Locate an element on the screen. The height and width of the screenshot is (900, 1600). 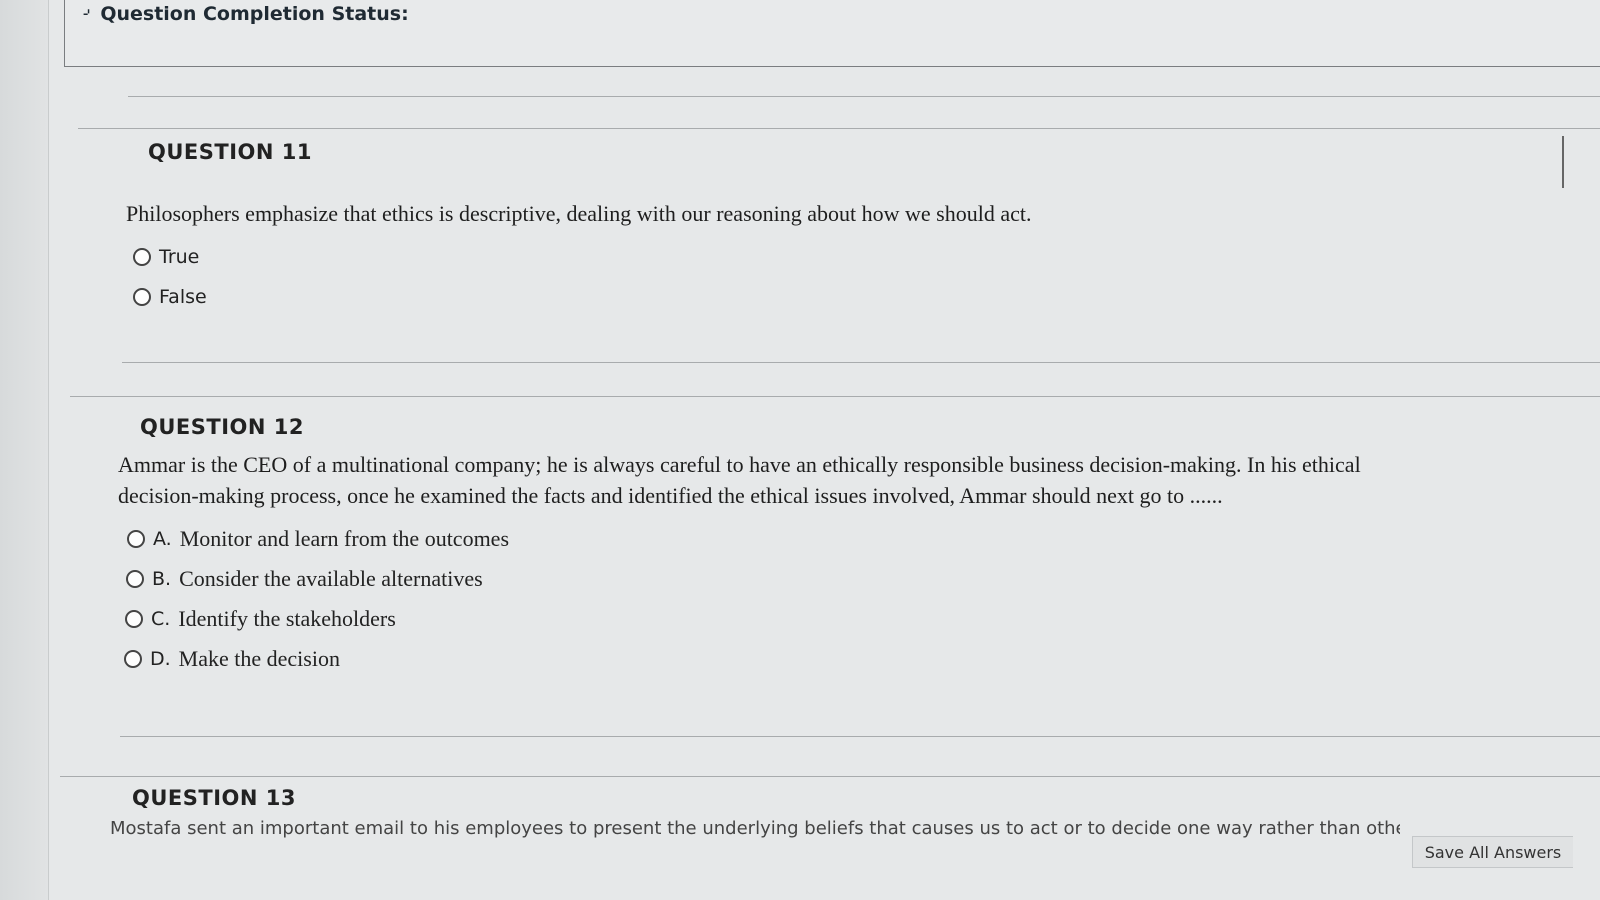
option-d: D. Make the decision is located at coordinates (232, 659).